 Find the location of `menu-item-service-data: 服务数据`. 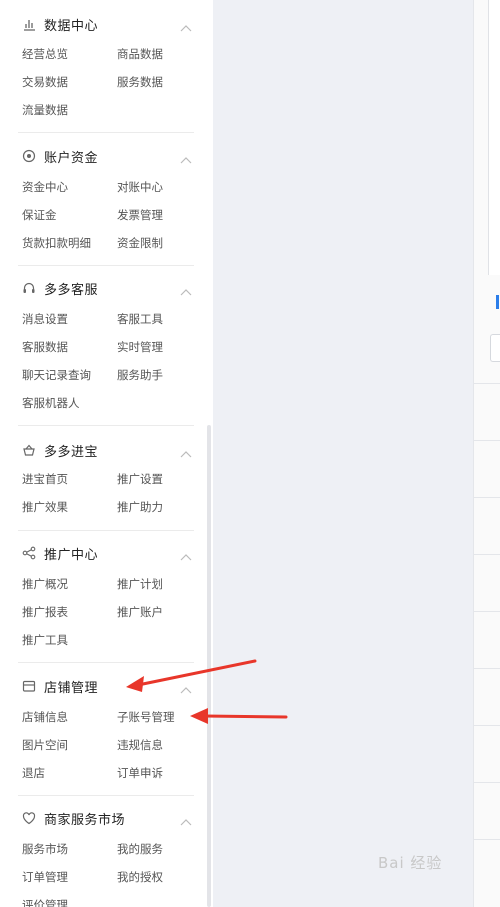

menu-item-service-data: 服务数据 is located at coordinates (140, 82).